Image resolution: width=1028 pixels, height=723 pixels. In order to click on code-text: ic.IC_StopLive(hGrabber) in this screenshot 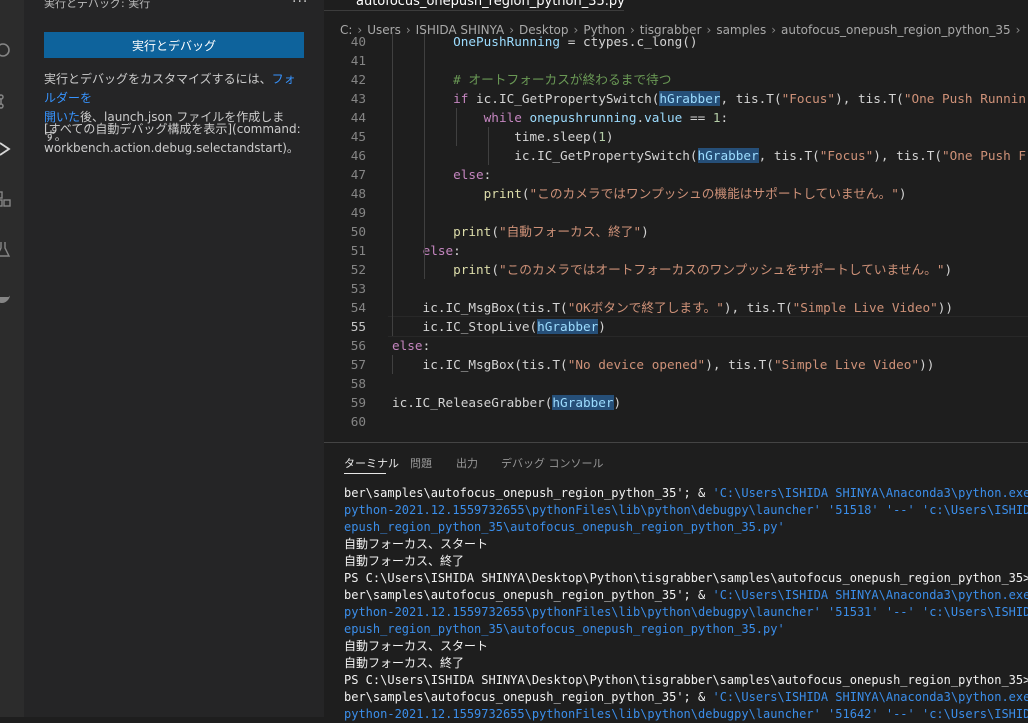, I will do `click(499, 326)`.